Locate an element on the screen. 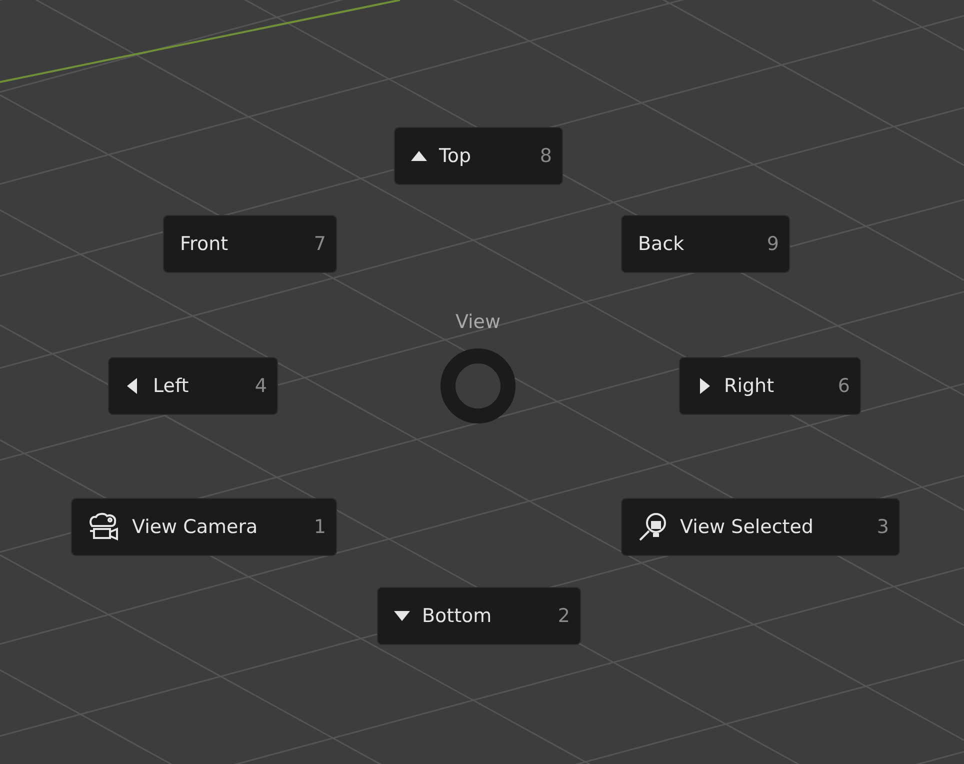  shortcut-key: 3 is located at coordinates (882, 527).